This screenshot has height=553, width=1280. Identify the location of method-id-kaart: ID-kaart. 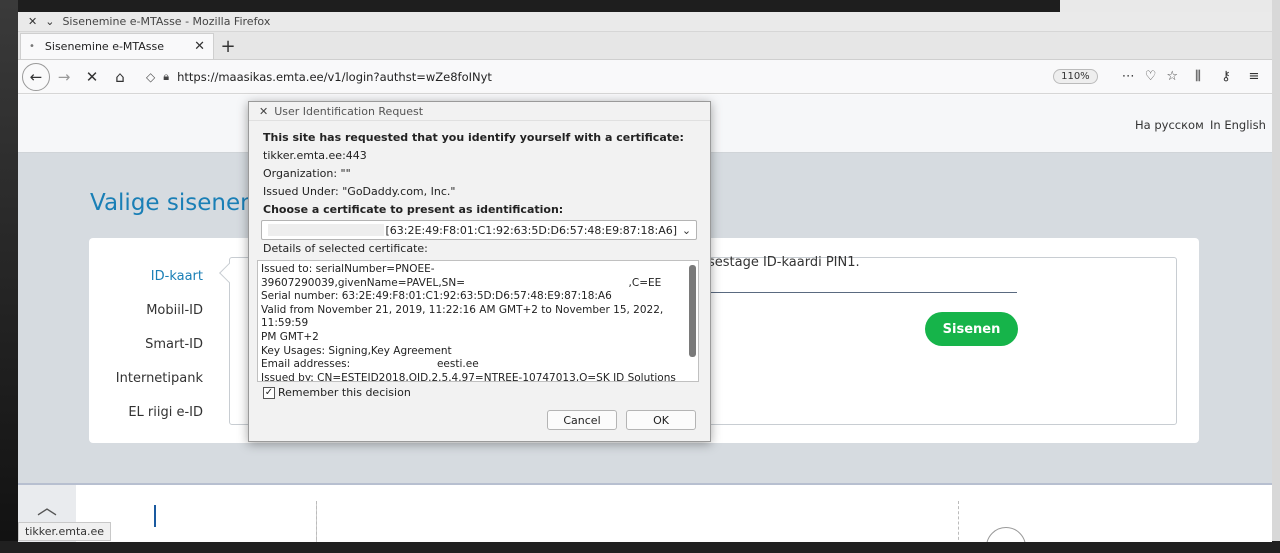
(148, 277).